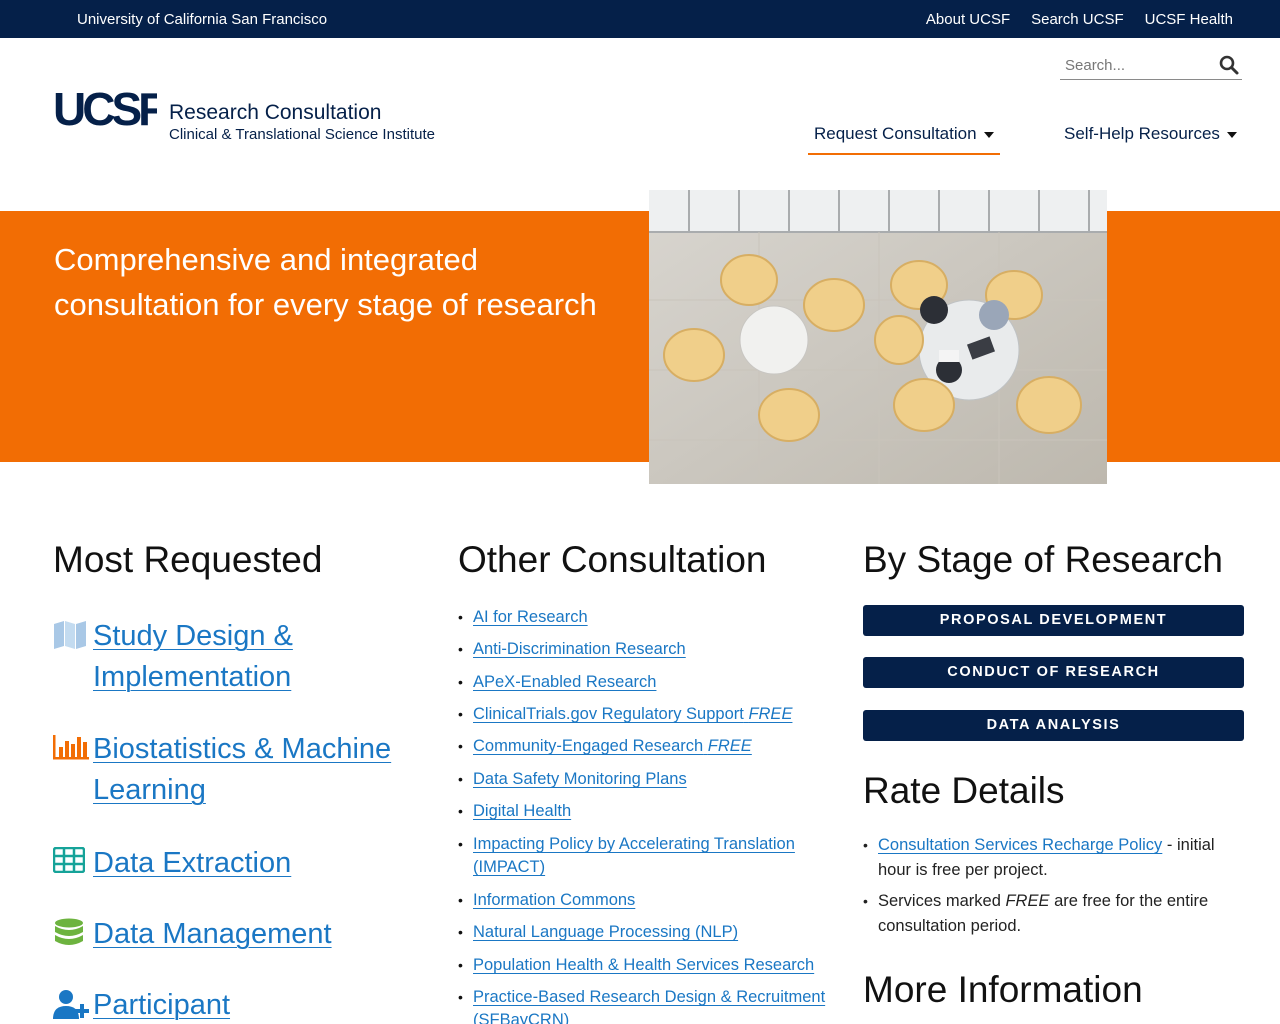 Image resolution: width=1280 pixels, height=1024 pixels. I want to click on list-item: Anti-Discrimination Research, so click(653, 649).